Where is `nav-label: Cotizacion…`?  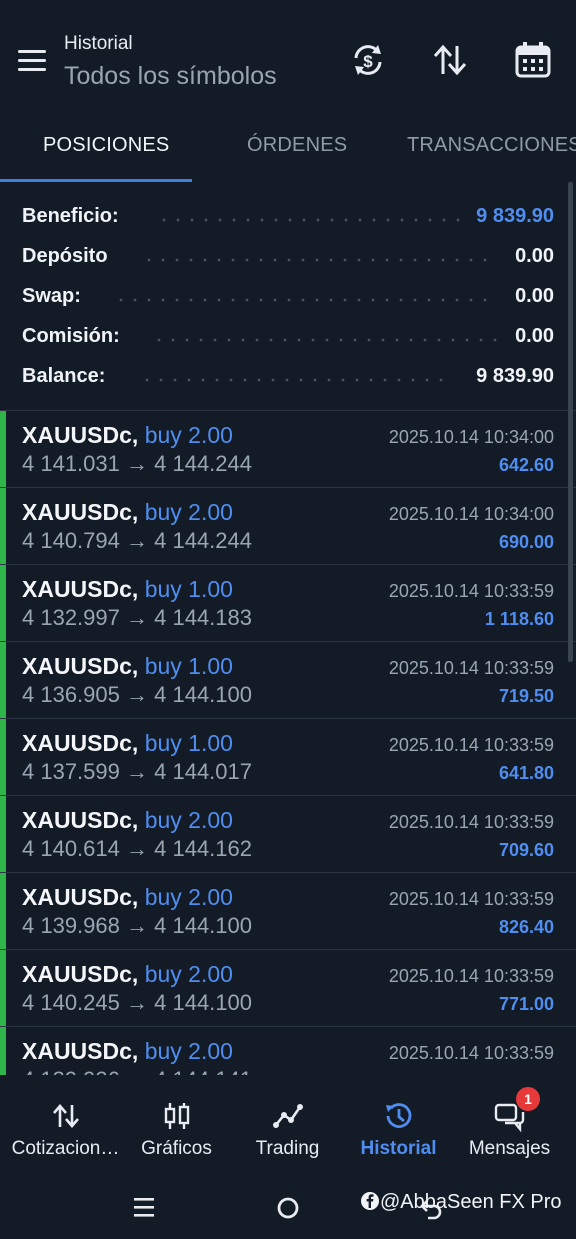 nav-label: Cotizacion… is located at coordinates (65, 1148).